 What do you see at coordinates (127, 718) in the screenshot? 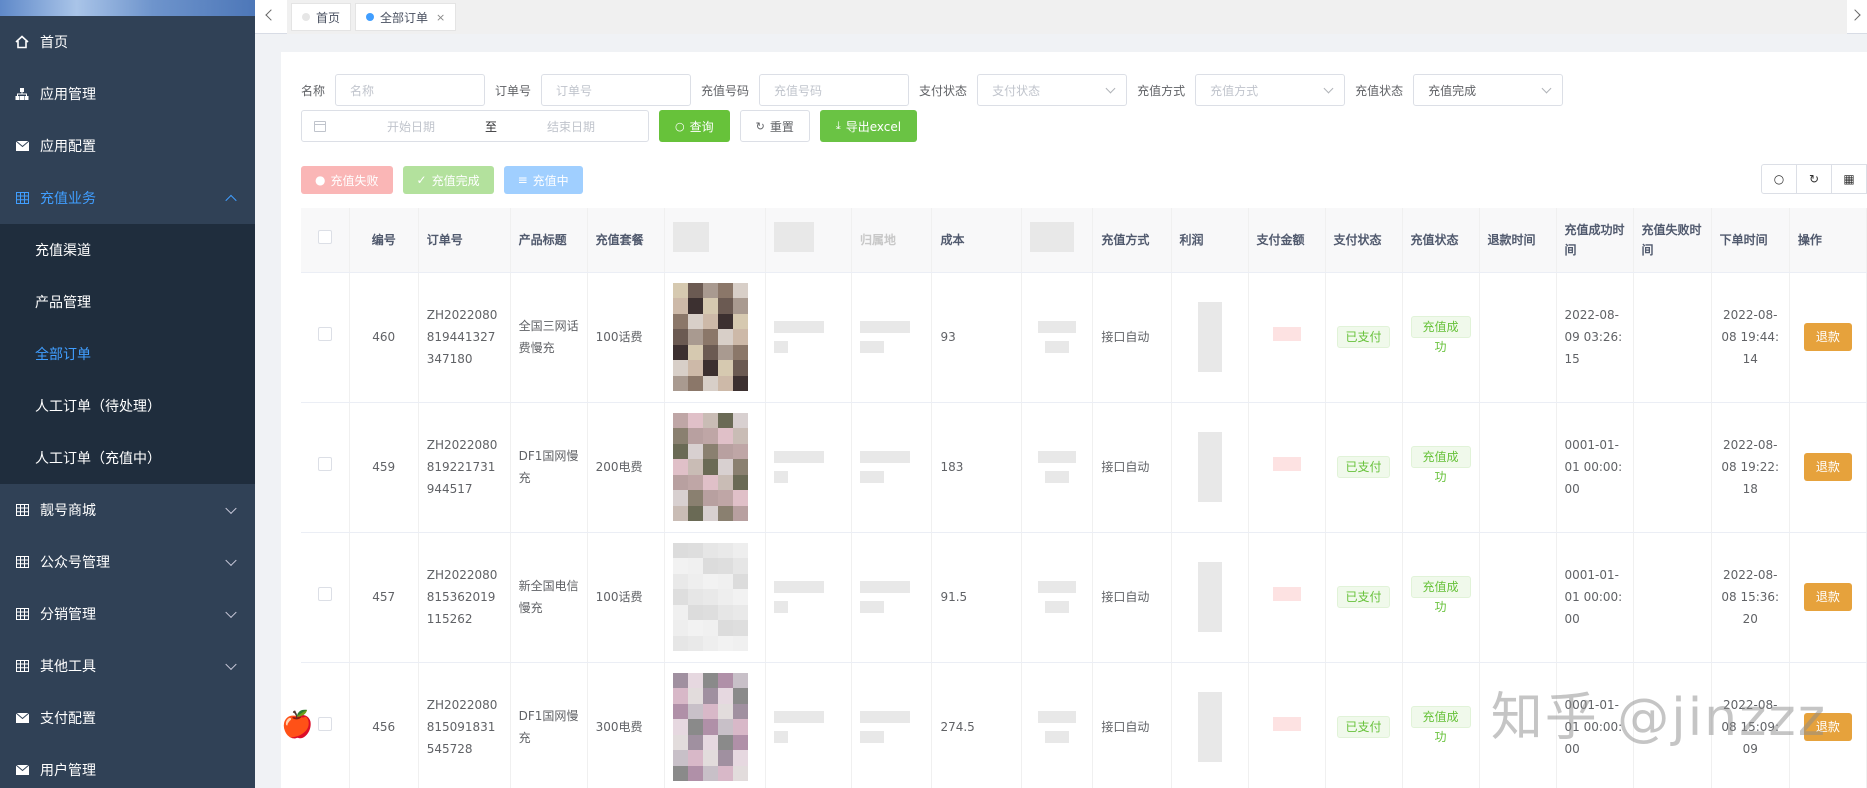
I see `sidebar-item-pay-config: 支付配置` at bounding box center [127, 718].